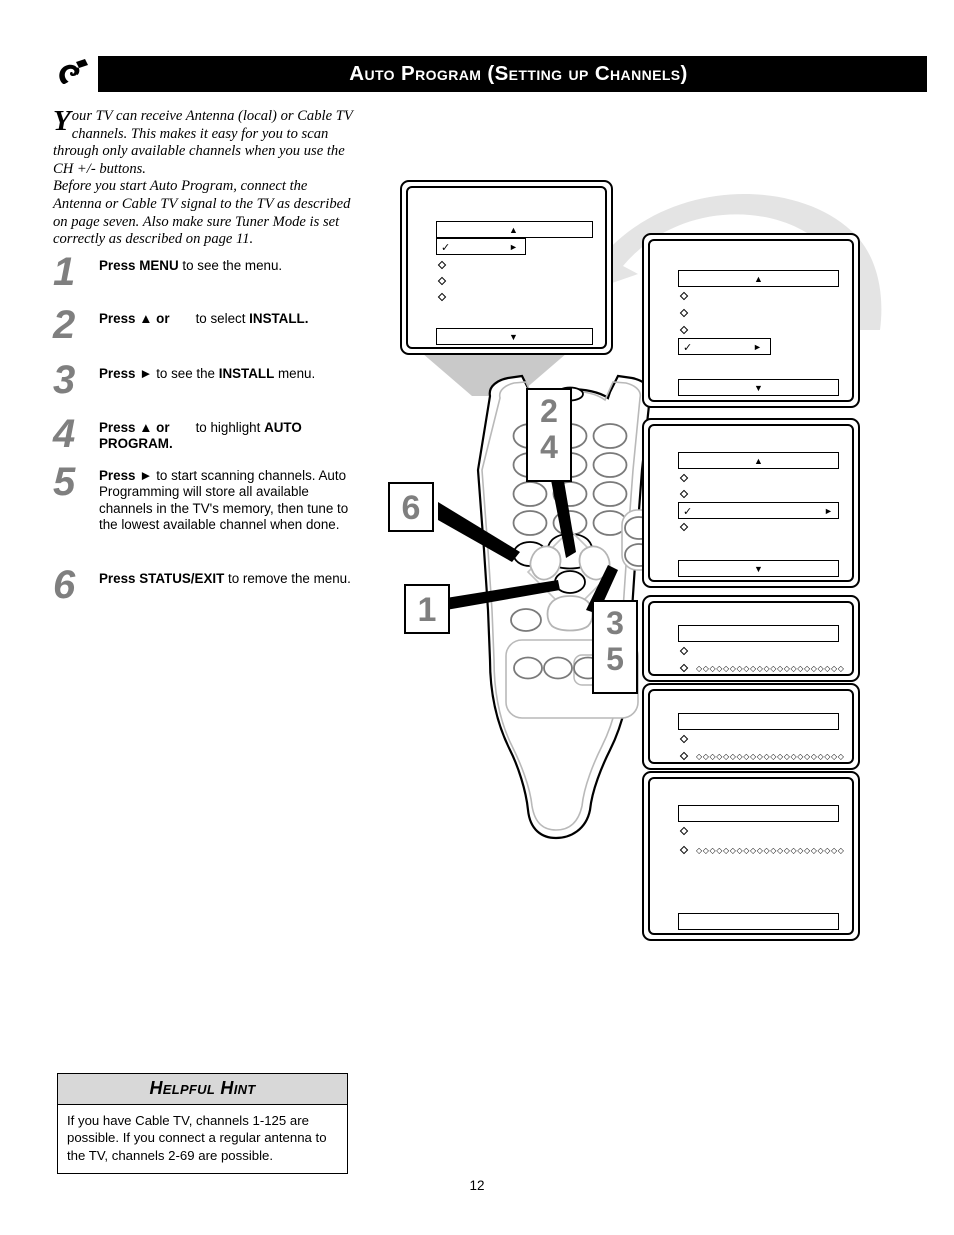 The height and width of the screenshot is (1235, 954). Describe the element at coordinates (182, 578) in the screenshot. I see `step-6-key: STATUS/EXIT` at that location.